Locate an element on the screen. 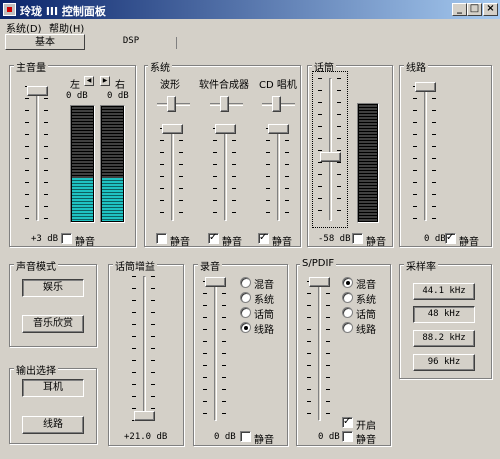  cd-mute-checkbox is located at coordinates (263, 238).